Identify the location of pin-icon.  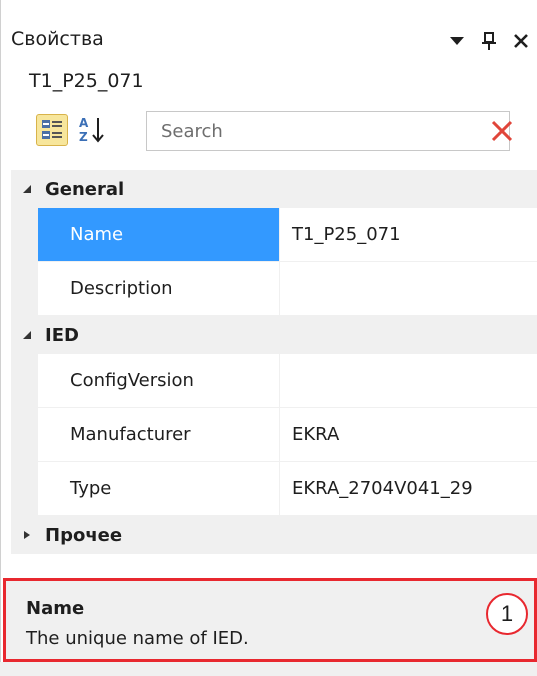
(489, 41).